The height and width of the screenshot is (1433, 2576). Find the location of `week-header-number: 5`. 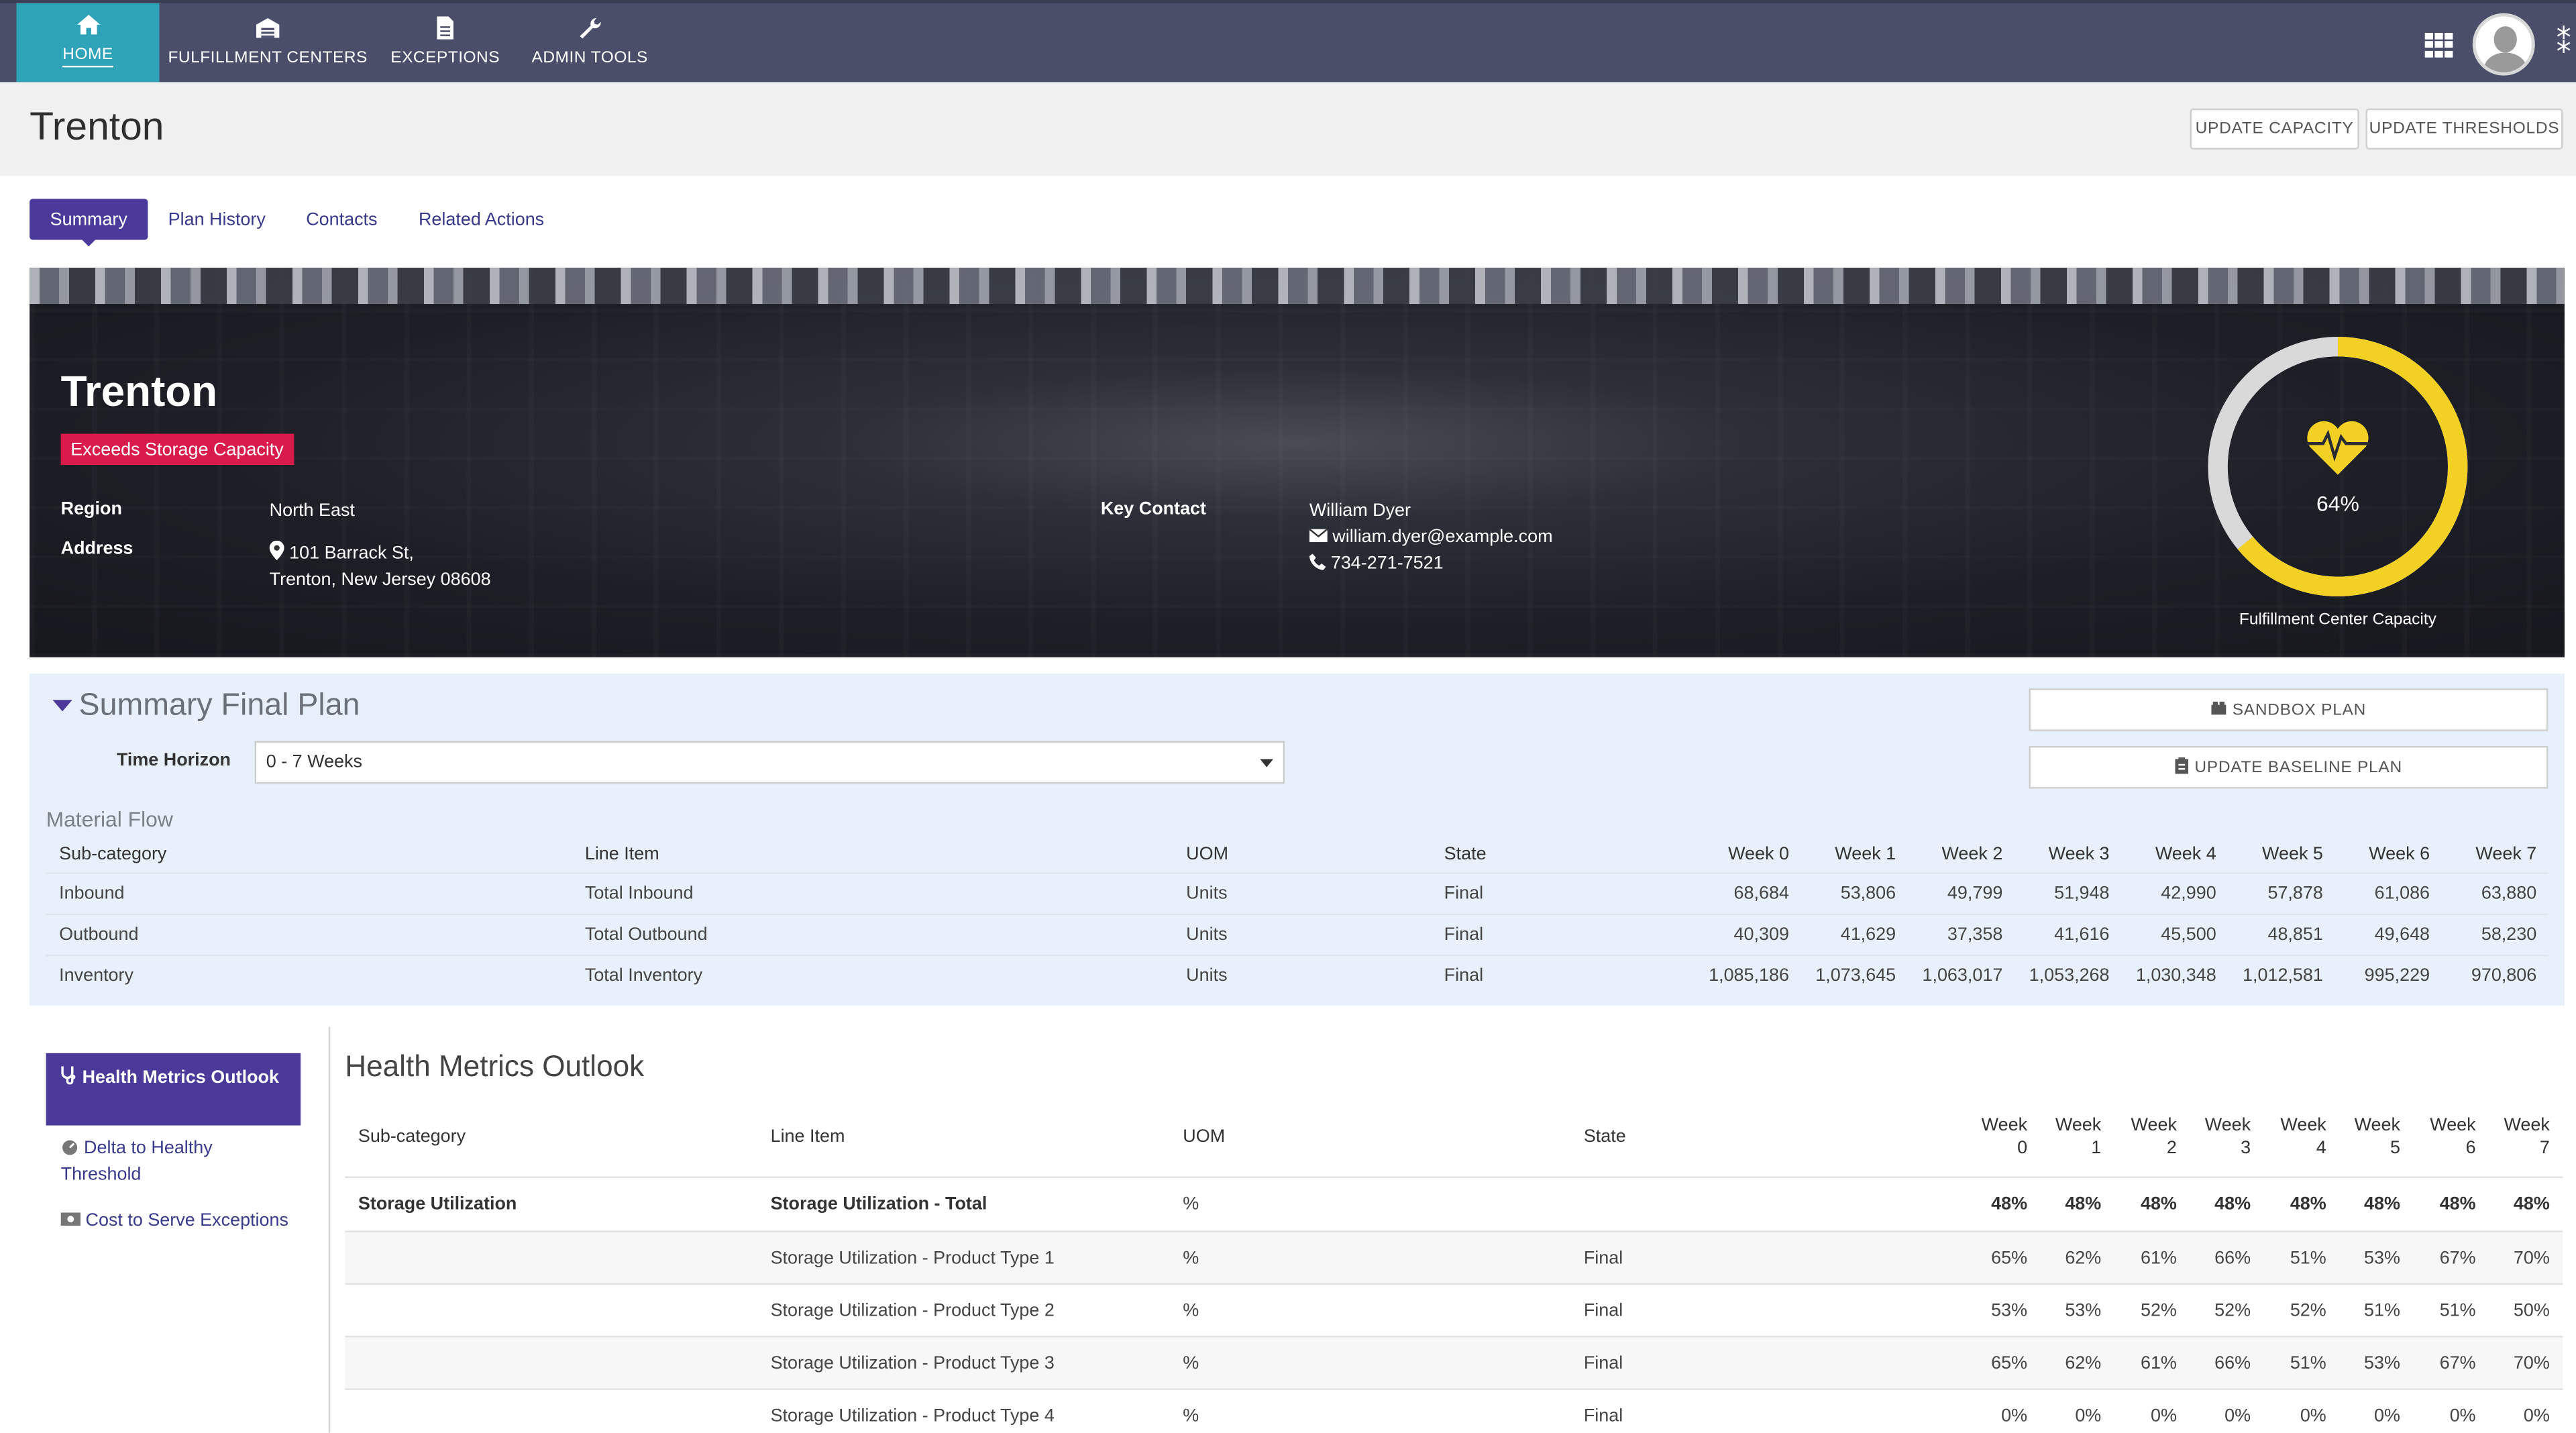

week-header-number: 5 is located at coordinates (2395, 1148).